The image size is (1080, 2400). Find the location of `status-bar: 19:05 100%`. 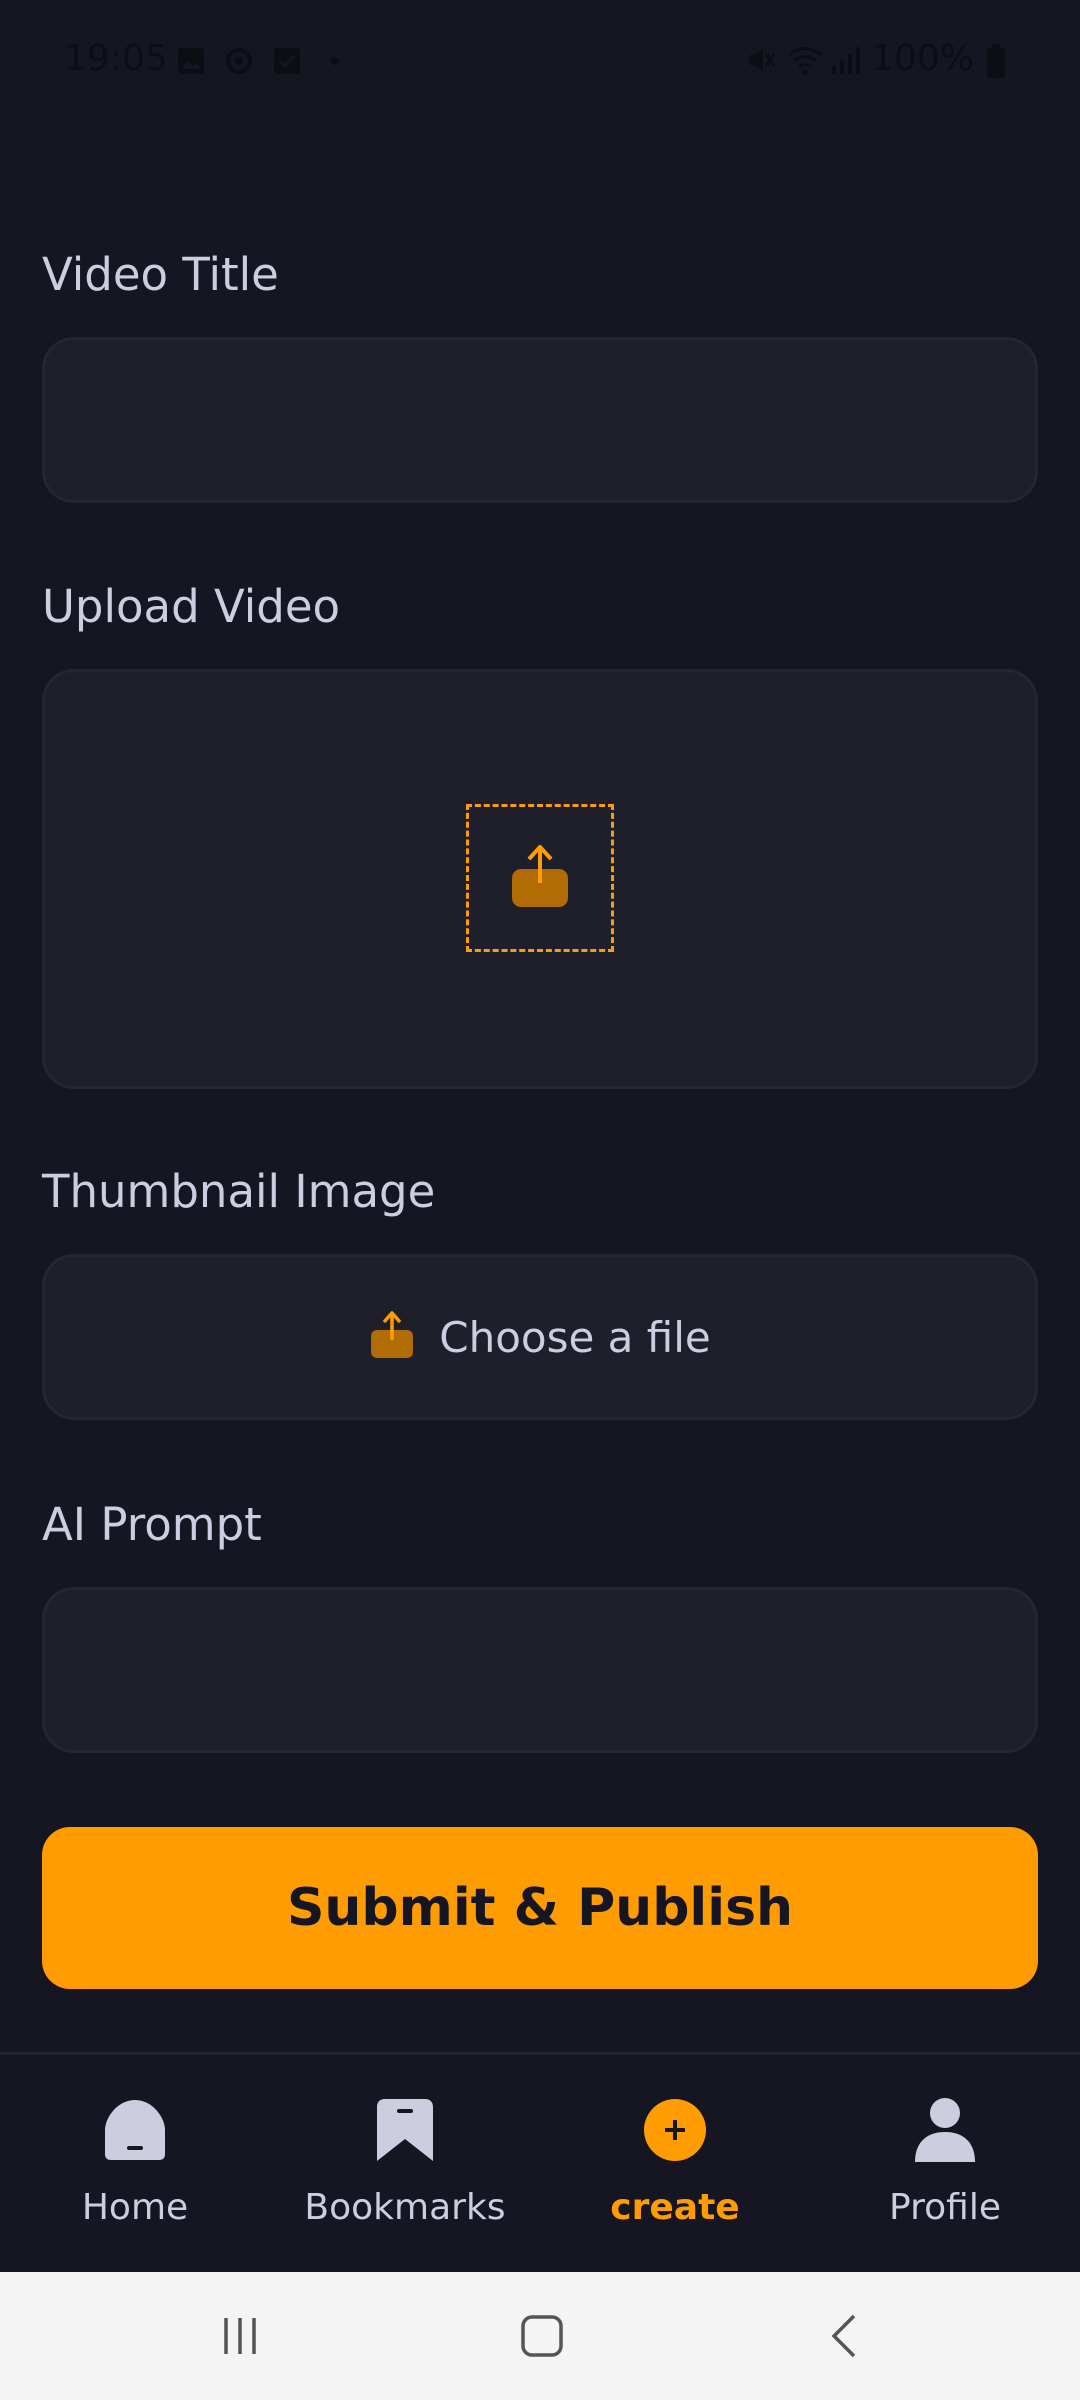

status-bar: 19:05 100% is located at coordinates (540, 60).